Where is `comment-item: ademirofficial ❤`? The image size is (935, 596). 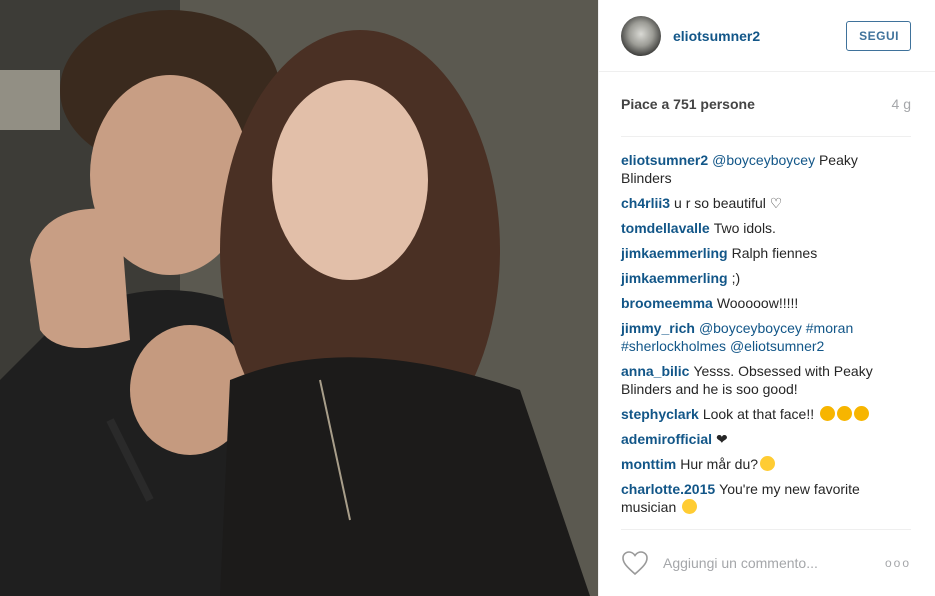 comment-item: ademirofficial ❤ is located at coordinates (766, 439).